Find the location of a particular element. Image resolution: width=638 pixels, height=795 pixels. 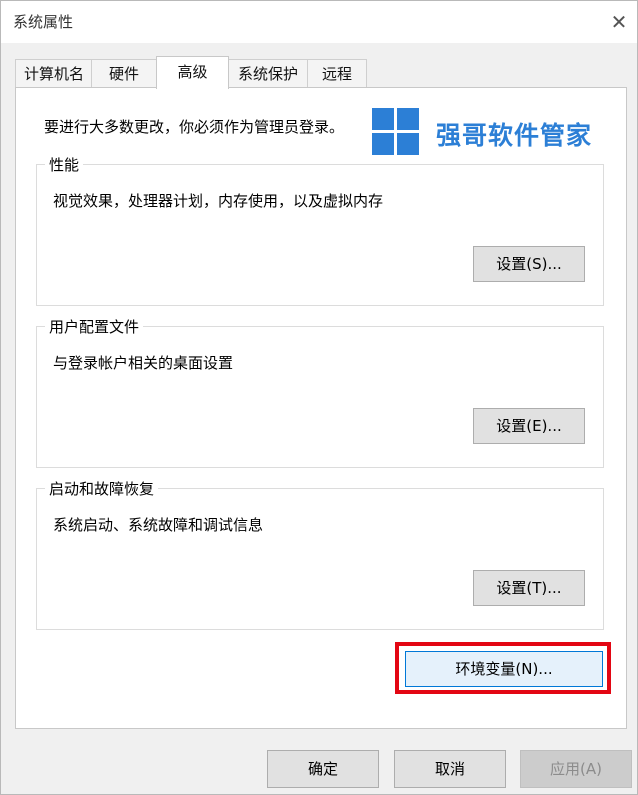

cancel-button: 取消 is located at coordinates (450, 769).